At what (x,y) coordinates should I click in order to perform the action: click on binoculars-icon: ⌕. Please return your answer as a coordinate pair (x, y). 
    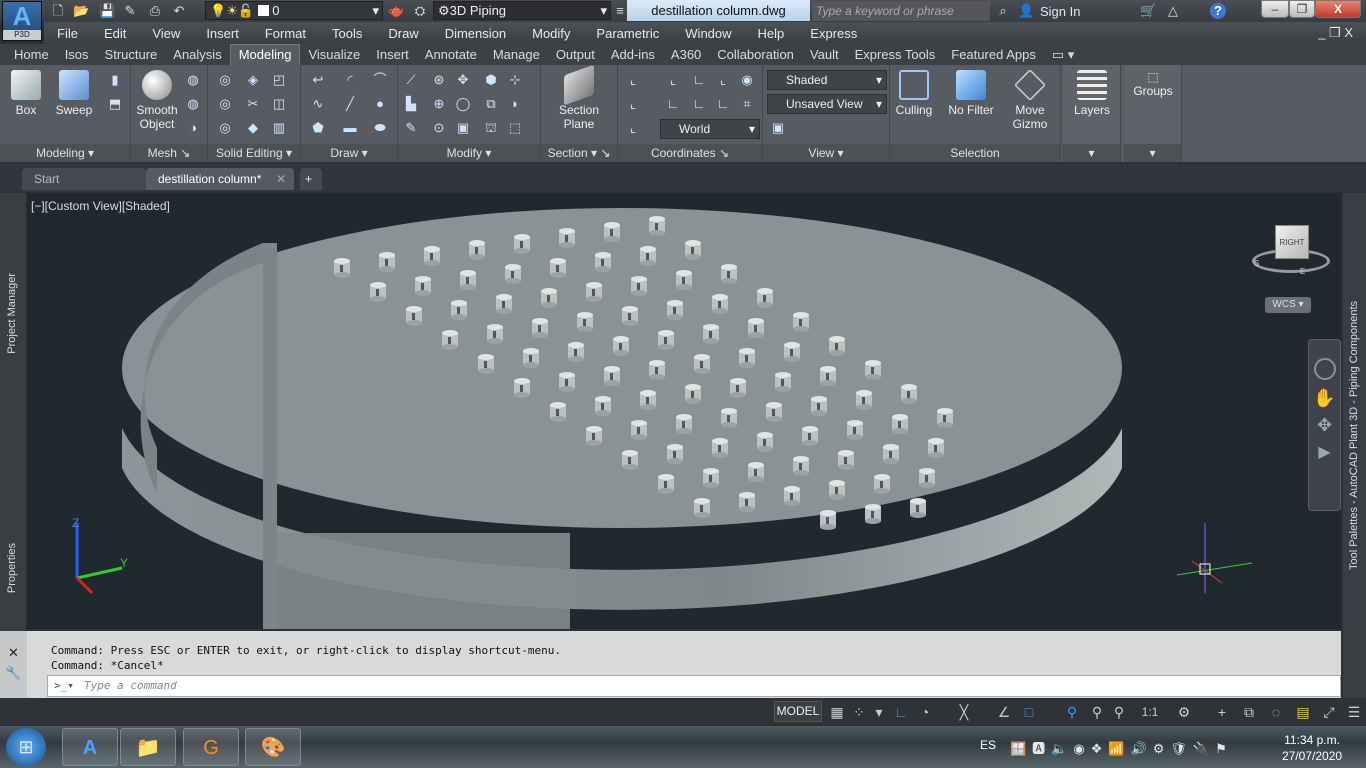
    Looking at the image, I should click on (1003, 11).